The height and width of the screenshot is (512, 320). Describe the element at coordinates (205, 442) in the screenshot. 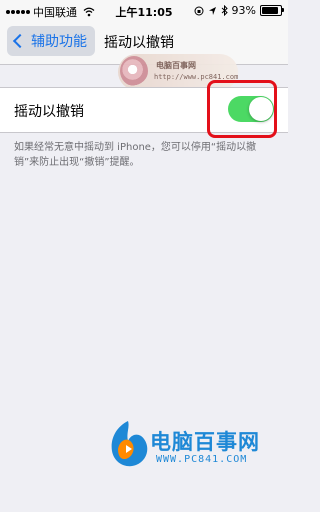

I see `brand-name: 电脑百事网` at that location.